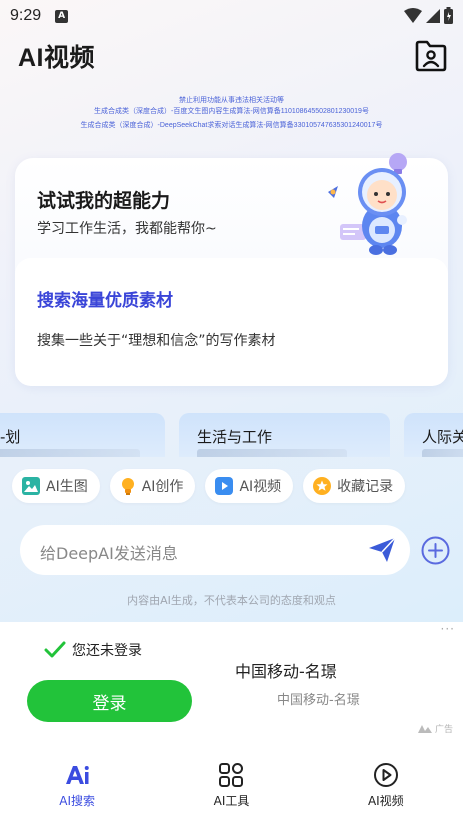  Describe the element at coordinates (385, 801) in the screenshot. I see `tab-label: AI视频` at that location.